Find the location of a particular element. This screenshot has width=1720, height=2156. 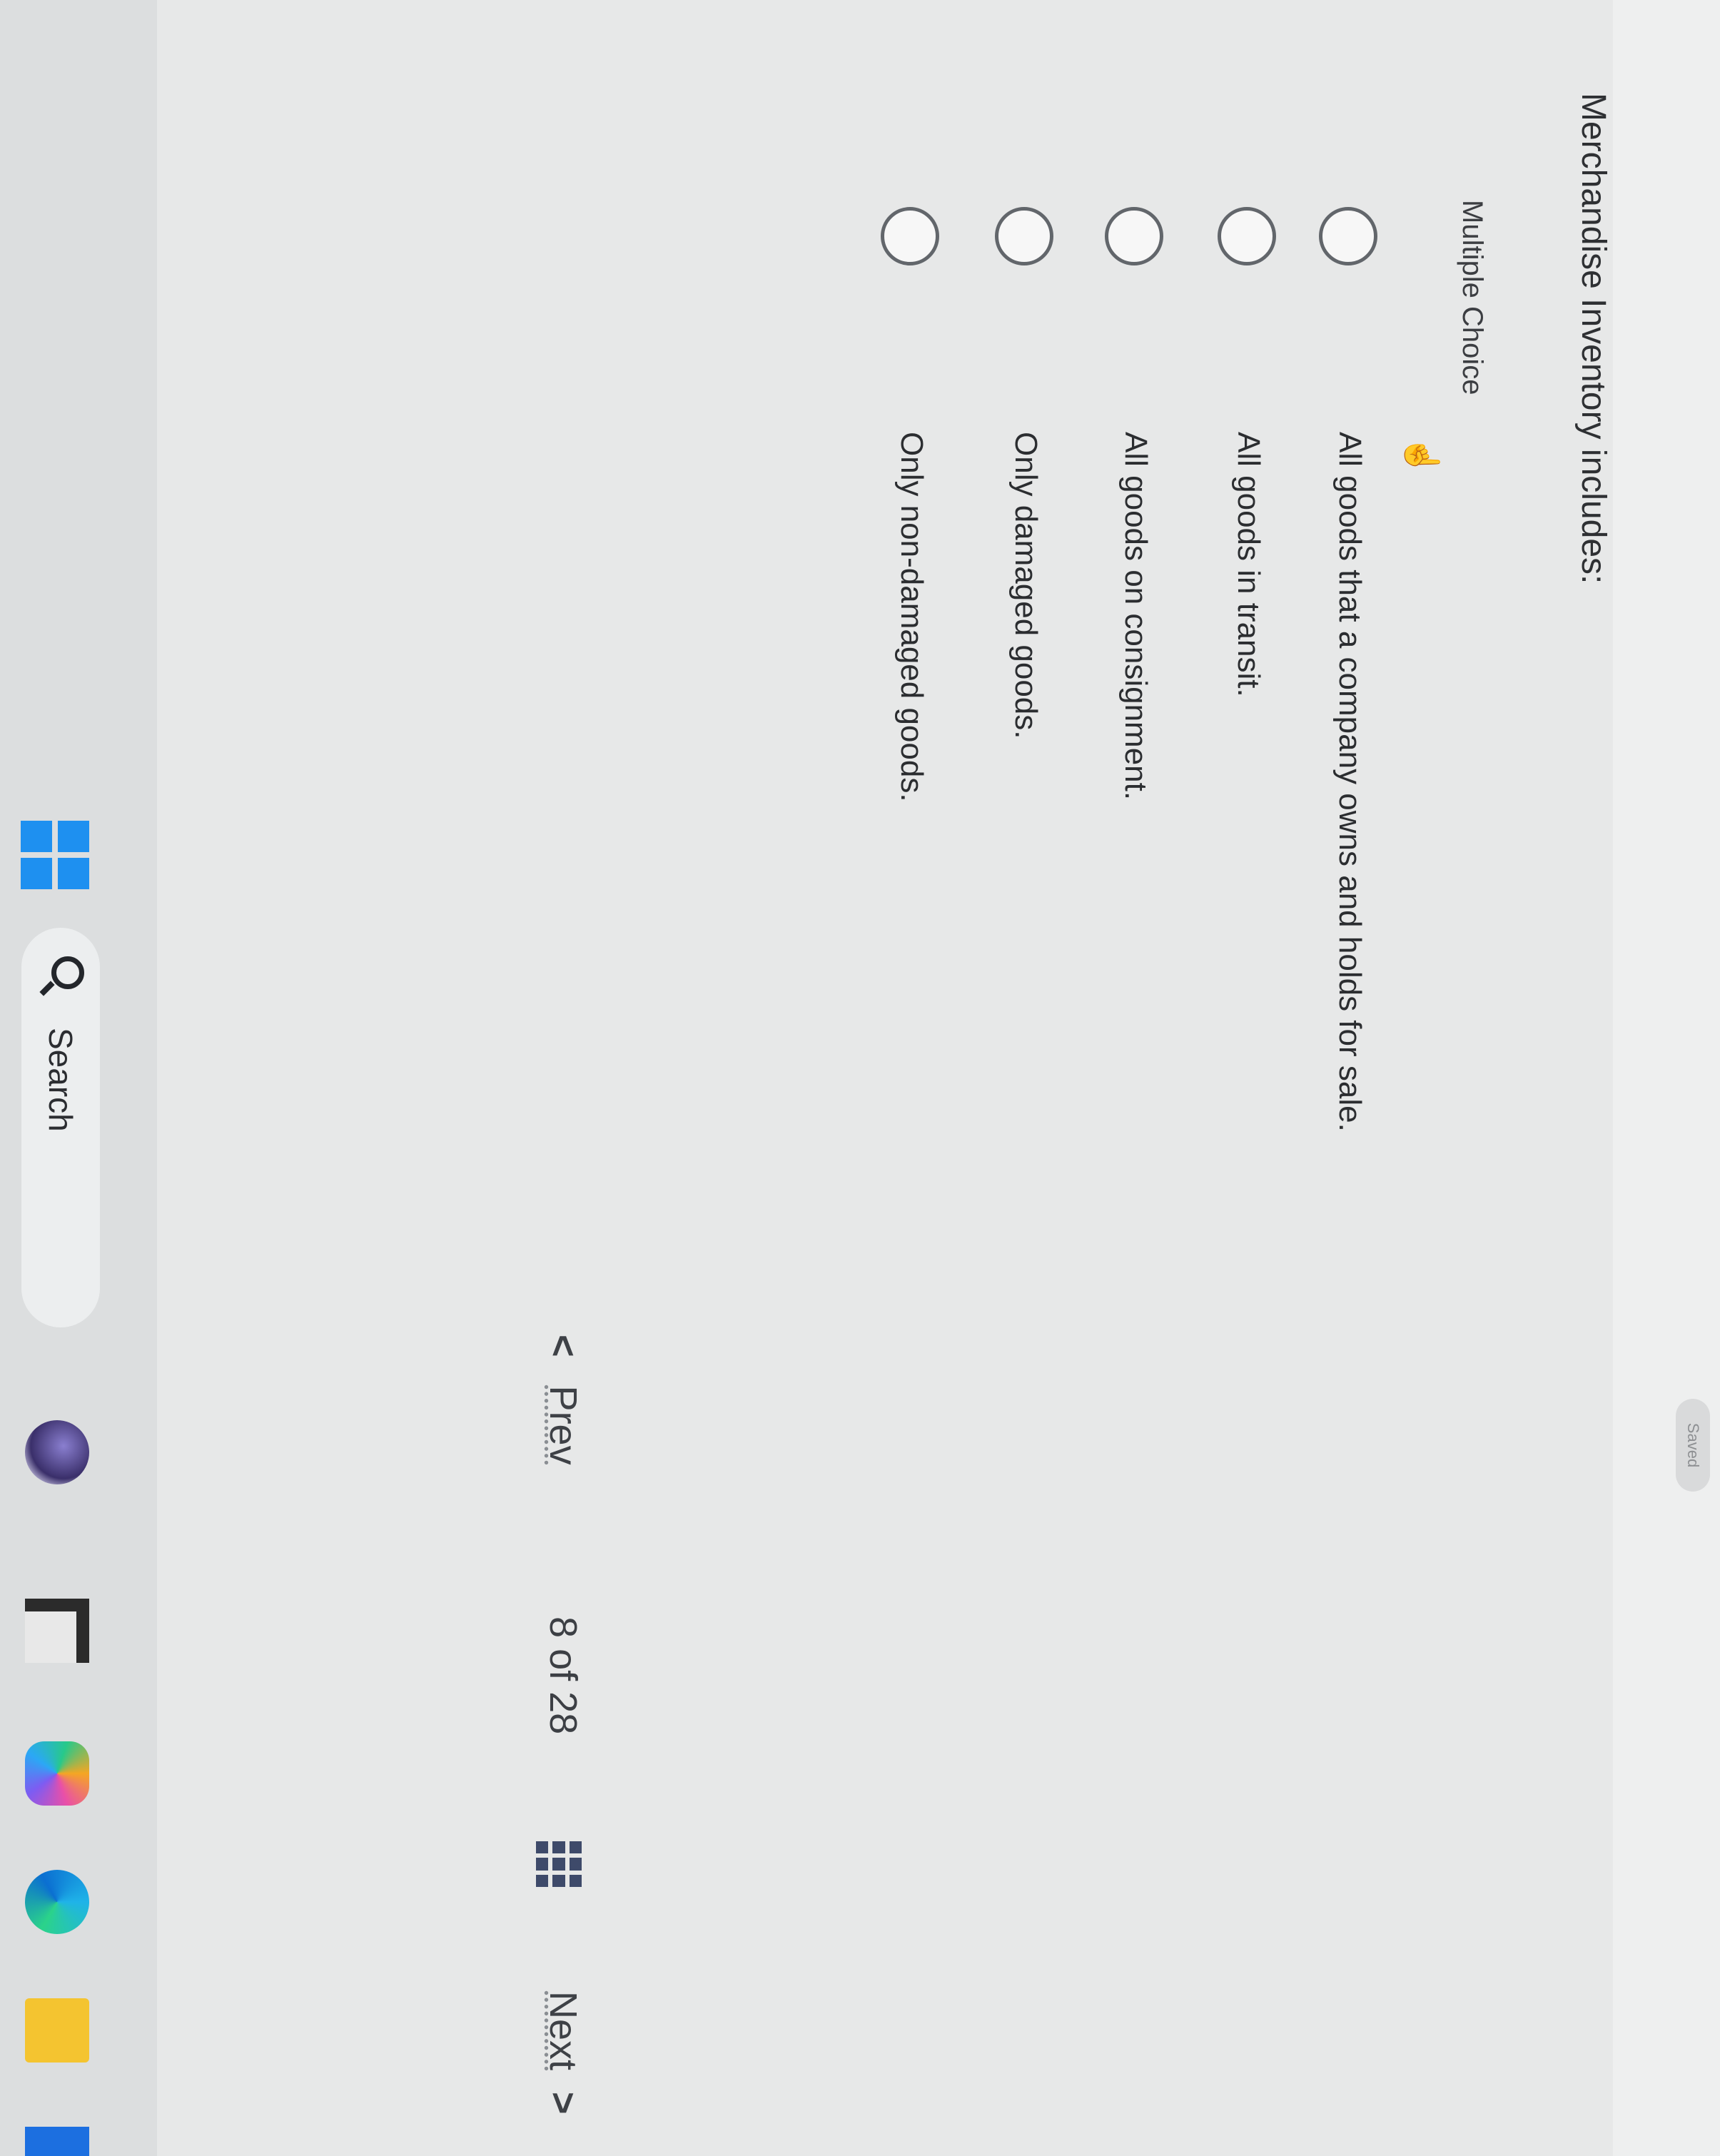

copilot-icon is located at coordinates (57, 1773).